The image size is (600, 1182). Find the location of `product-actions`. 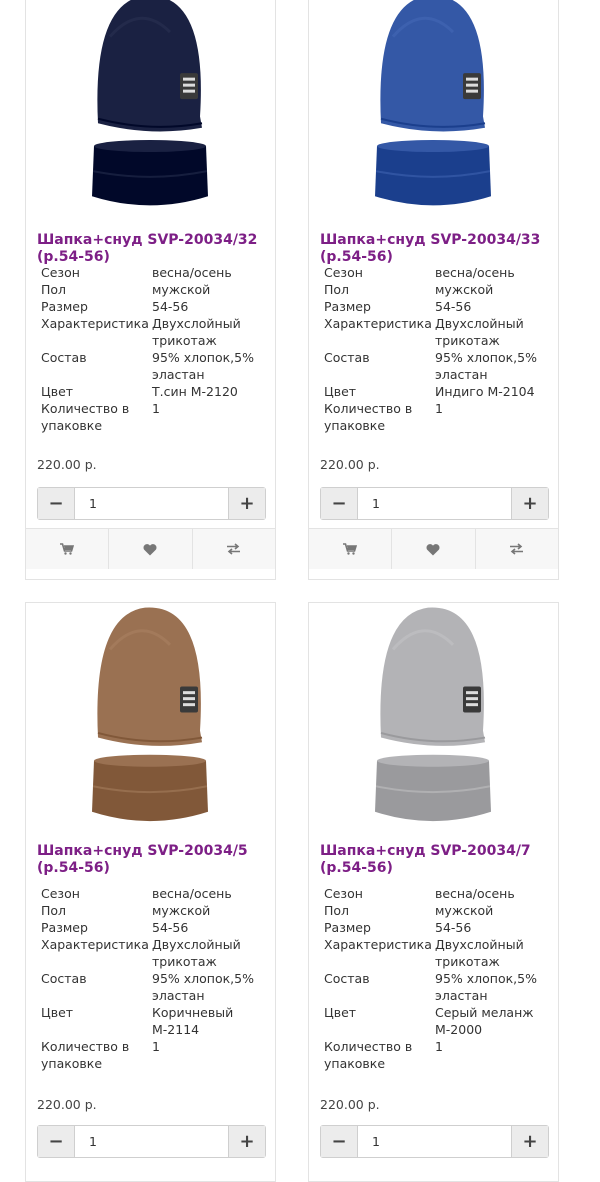

product-actions is located at coordinates (433, 548).